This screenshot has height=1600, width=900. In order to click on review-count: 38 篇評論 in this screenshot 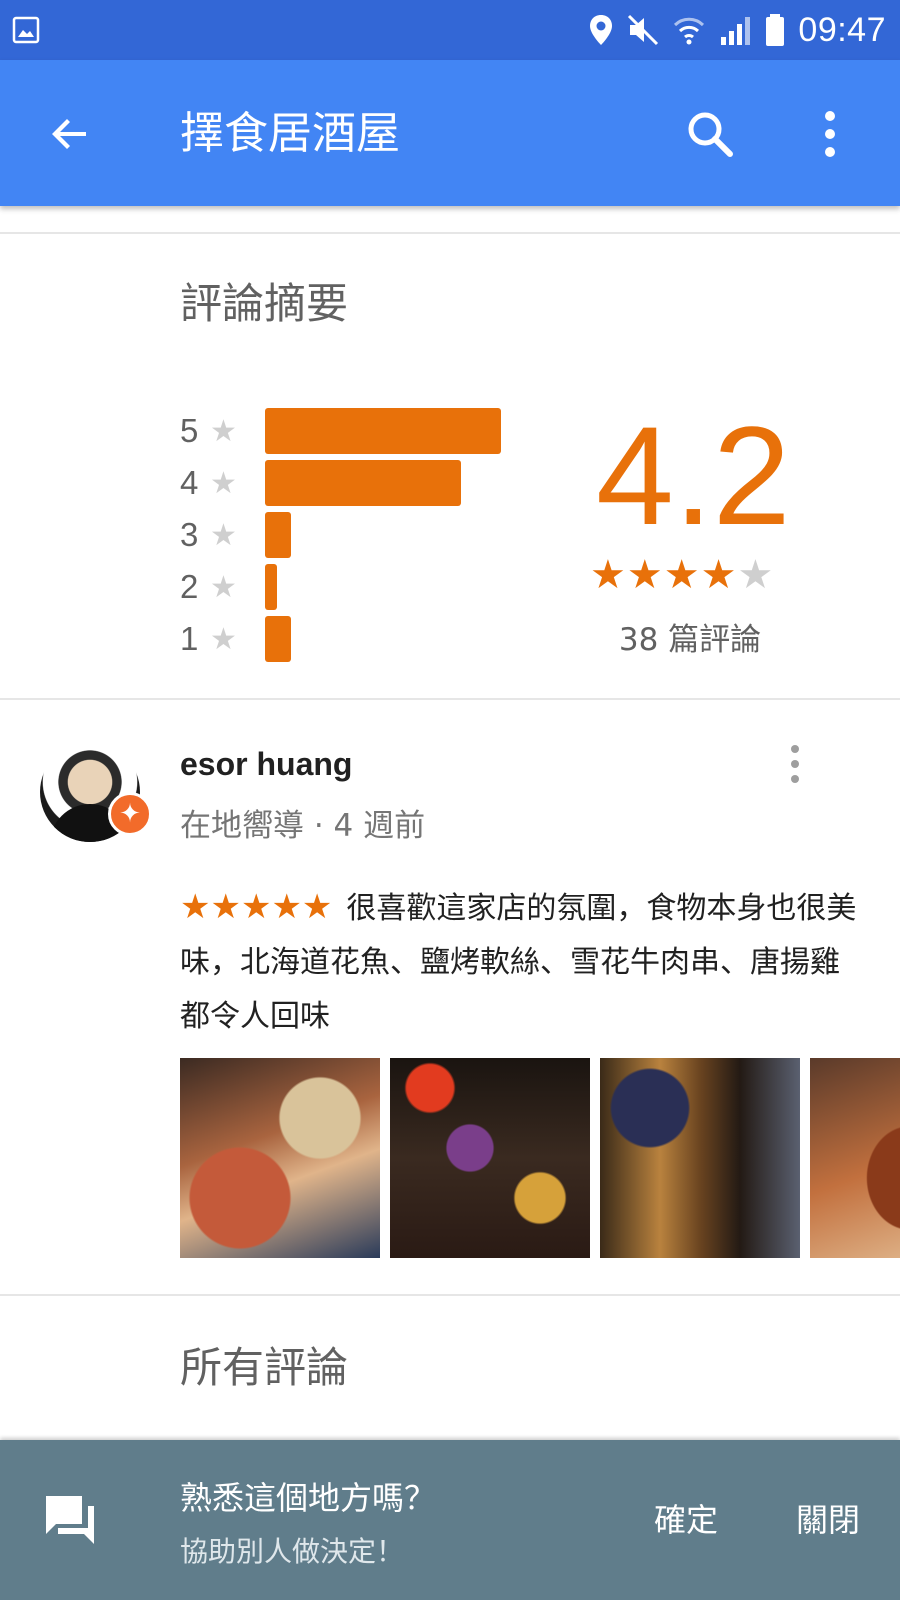, I will do `click(690, 636)`.